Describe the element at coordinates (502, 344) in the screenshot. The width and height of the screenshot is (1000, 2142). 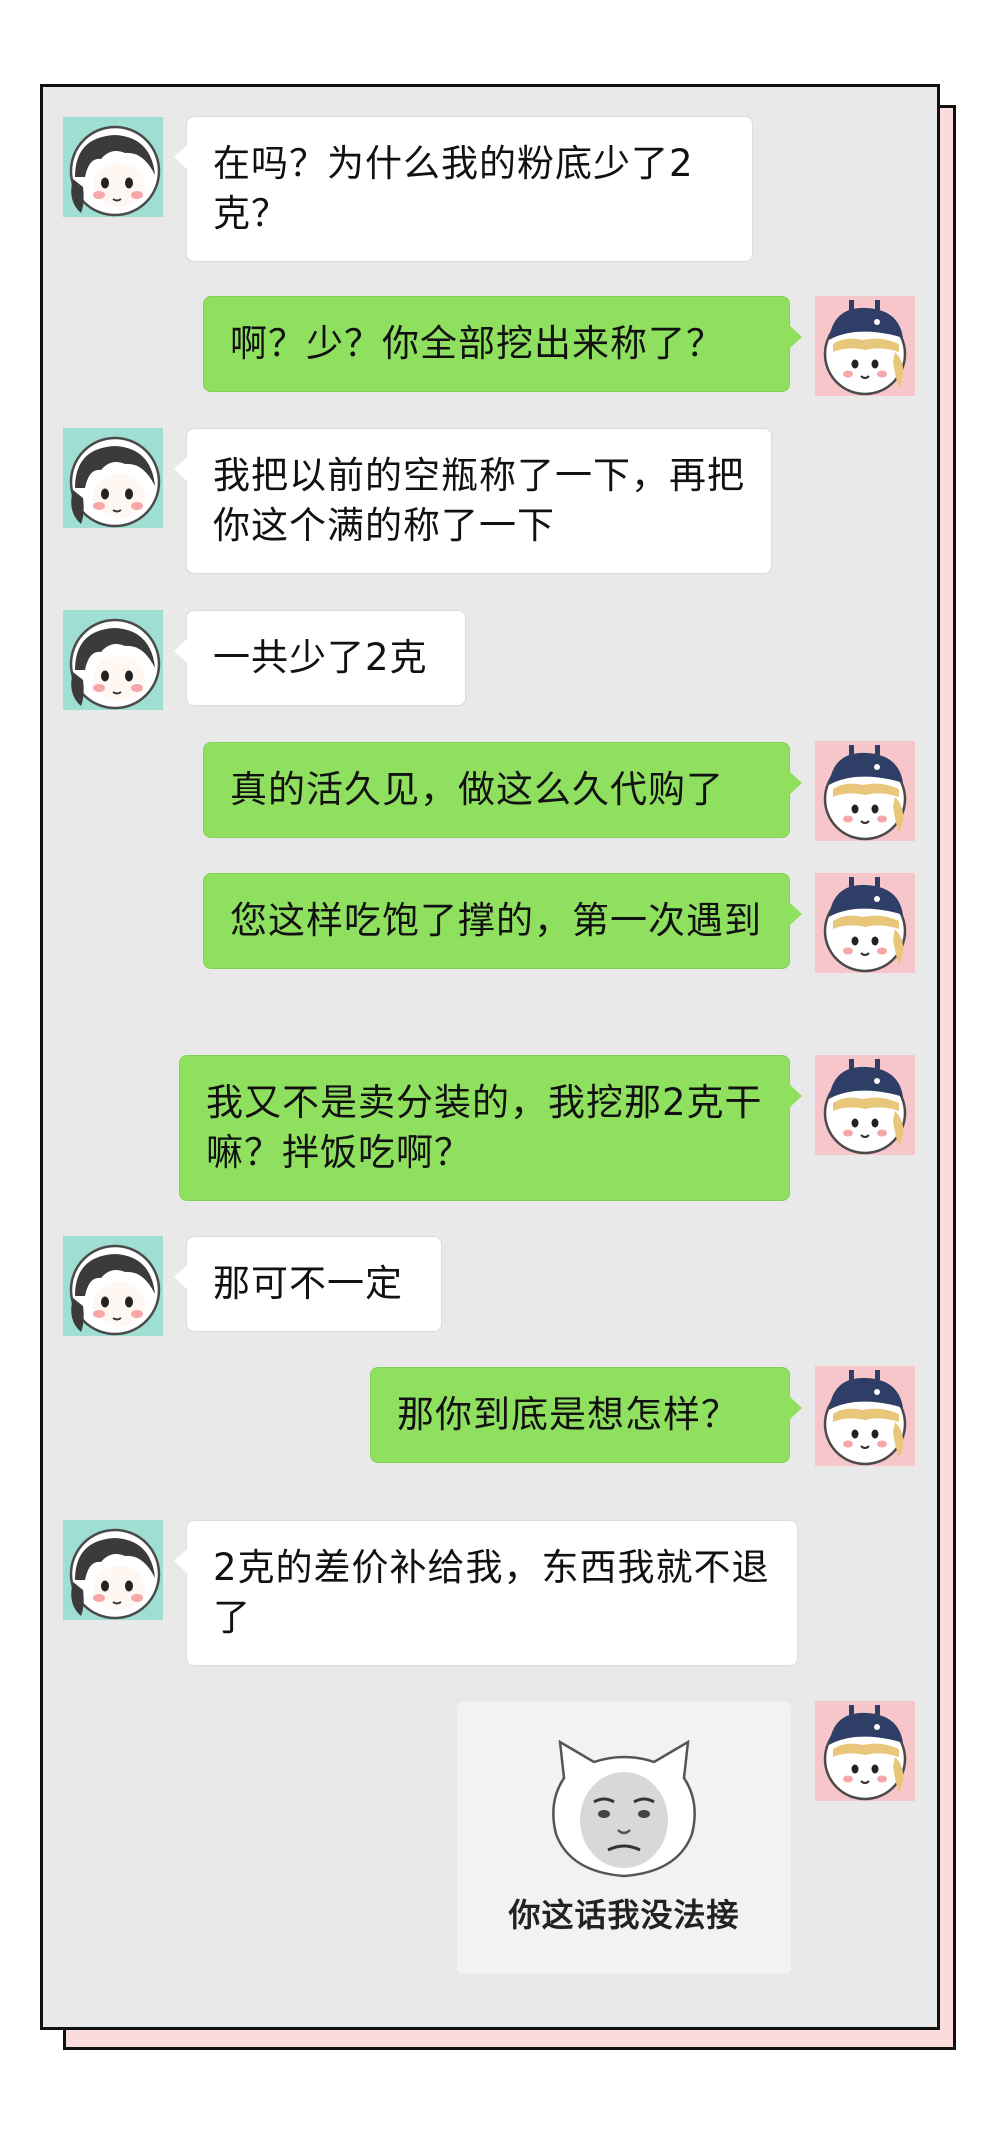
I see `message-bubble-outgoing: 啊？少？你全部挖出来称了？` at that location.